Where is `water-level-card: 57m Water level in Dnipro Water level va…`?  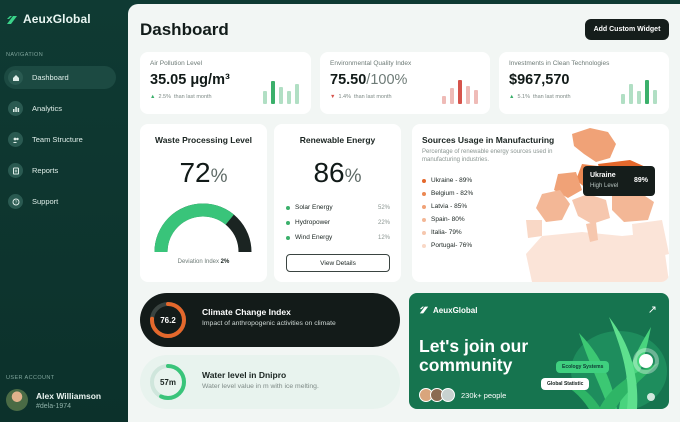
water-level-card: 57m Water level in Dnipro Water level va… is located at coordinates (270, 382).